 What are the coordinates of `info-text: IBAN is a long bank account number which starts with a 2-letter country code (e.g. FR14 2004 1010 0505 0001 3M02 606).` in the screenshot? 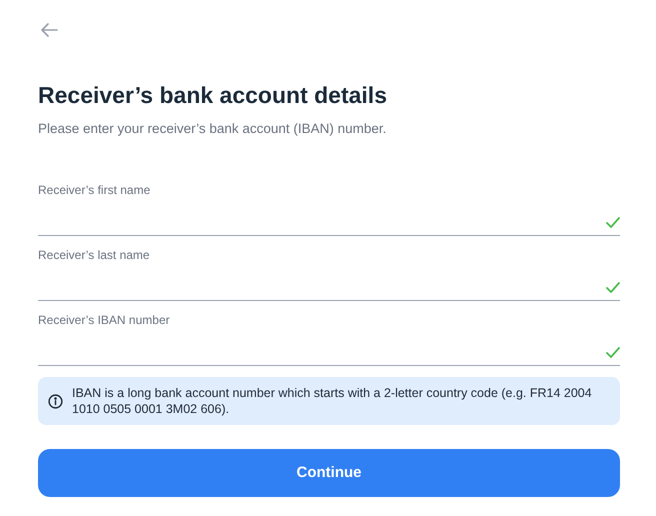 It's located at (332, 401).